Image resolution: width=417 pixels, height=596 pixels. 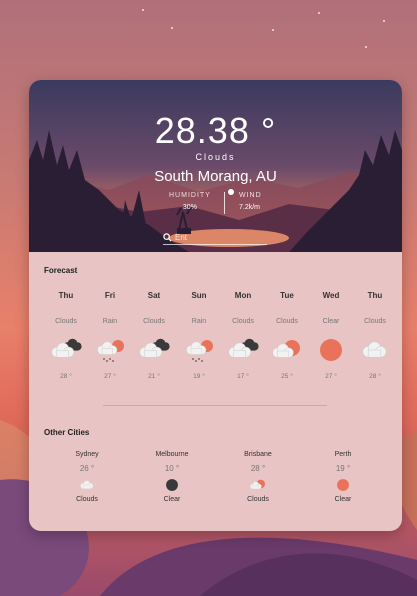 What do you see at coordinates (154, 376) in the screenshot?
I see `forecast-day-temp: 21 °` at bounding box center [154, 376].